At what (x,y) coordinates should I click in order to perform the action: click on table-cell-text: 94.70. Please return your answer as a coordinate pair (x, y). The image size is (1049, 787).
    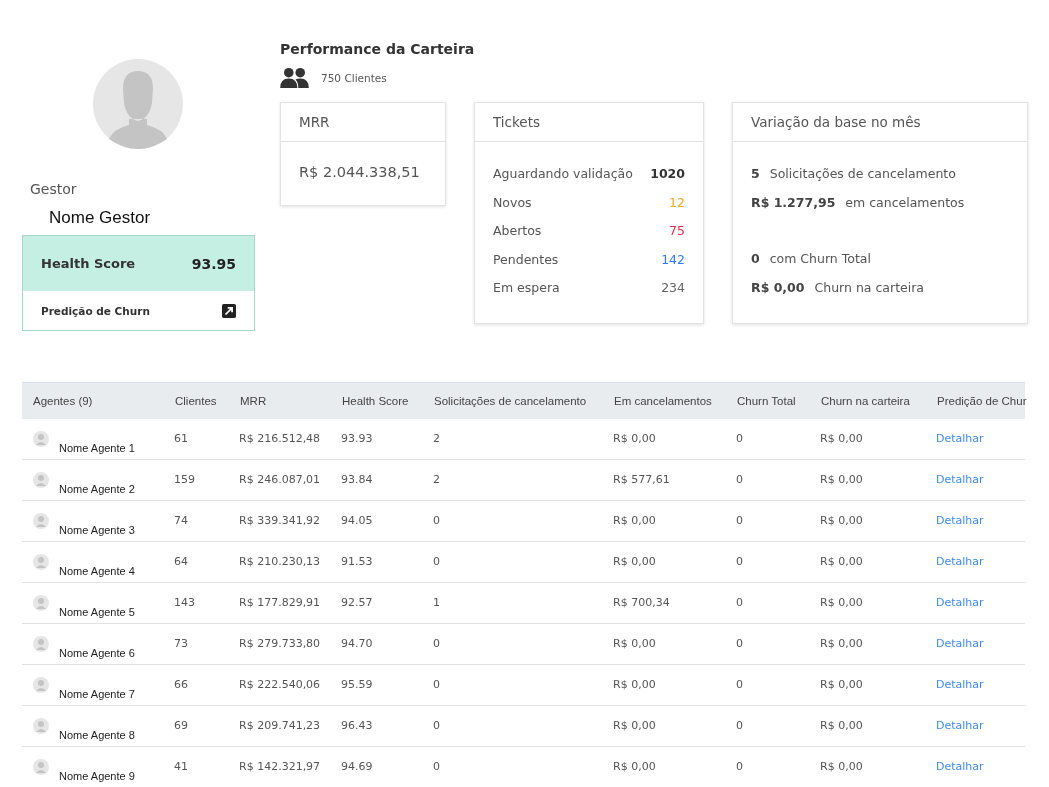
    Looking at the image, I should click on (357, 644).